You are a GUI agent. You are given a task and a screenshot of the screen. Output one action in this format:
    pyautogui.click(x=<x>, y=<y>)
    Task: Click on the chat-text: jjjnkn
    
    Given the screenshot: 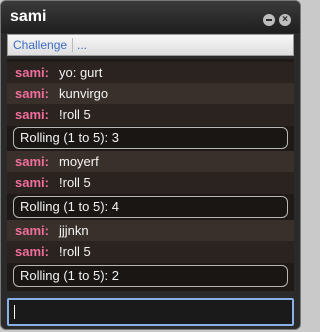 What is the action you would take?
    pyautogui.click(x=74, y=230)
    